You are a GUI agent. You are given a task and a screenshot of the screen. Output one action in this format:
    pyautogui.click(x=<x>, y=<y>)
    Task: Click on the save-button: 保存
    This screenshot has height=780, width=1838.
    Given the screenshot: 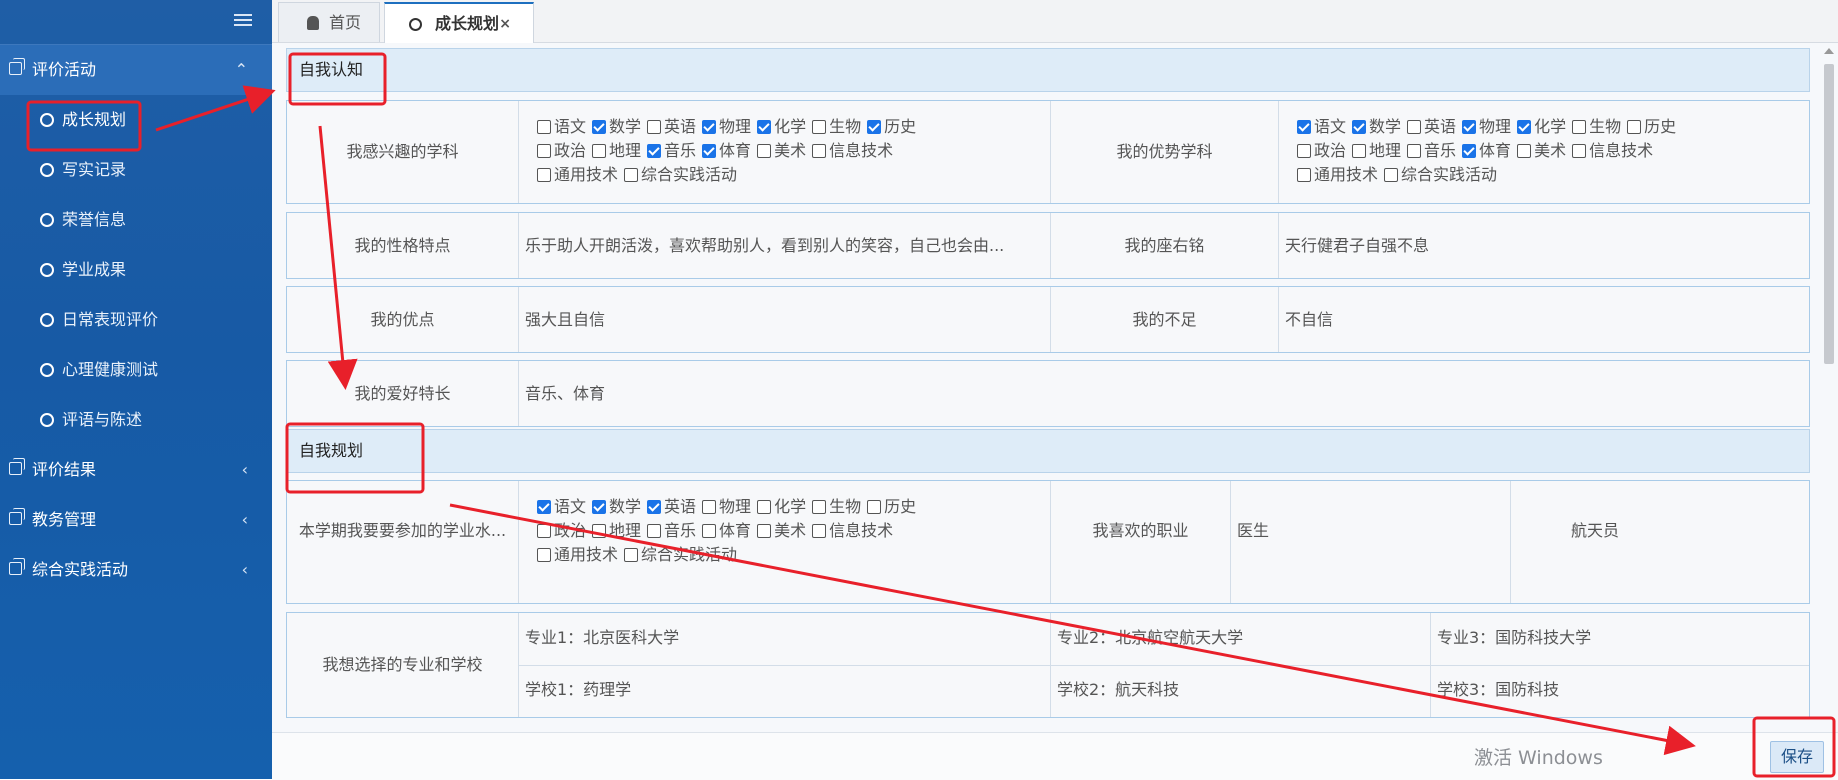 What is the action you would take?
    pyautogui.click(x=1797, y=757)
    